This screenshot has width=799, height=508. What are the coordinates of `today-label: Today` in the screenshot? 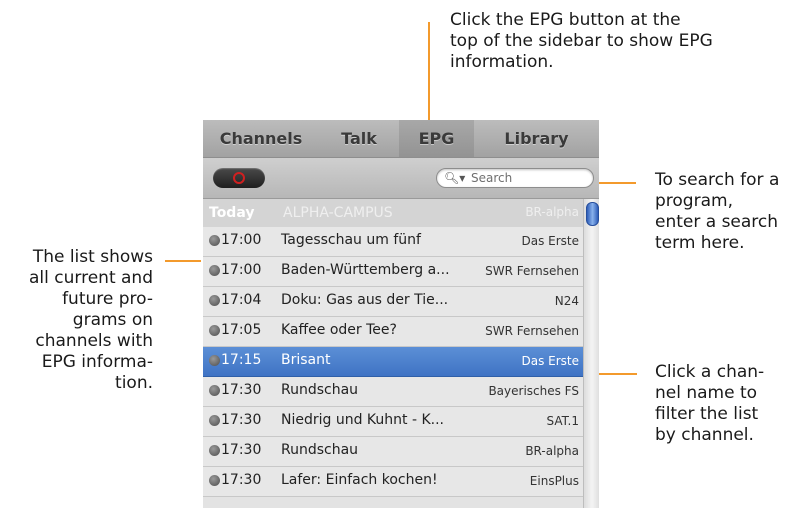 It's located at (232, 213).